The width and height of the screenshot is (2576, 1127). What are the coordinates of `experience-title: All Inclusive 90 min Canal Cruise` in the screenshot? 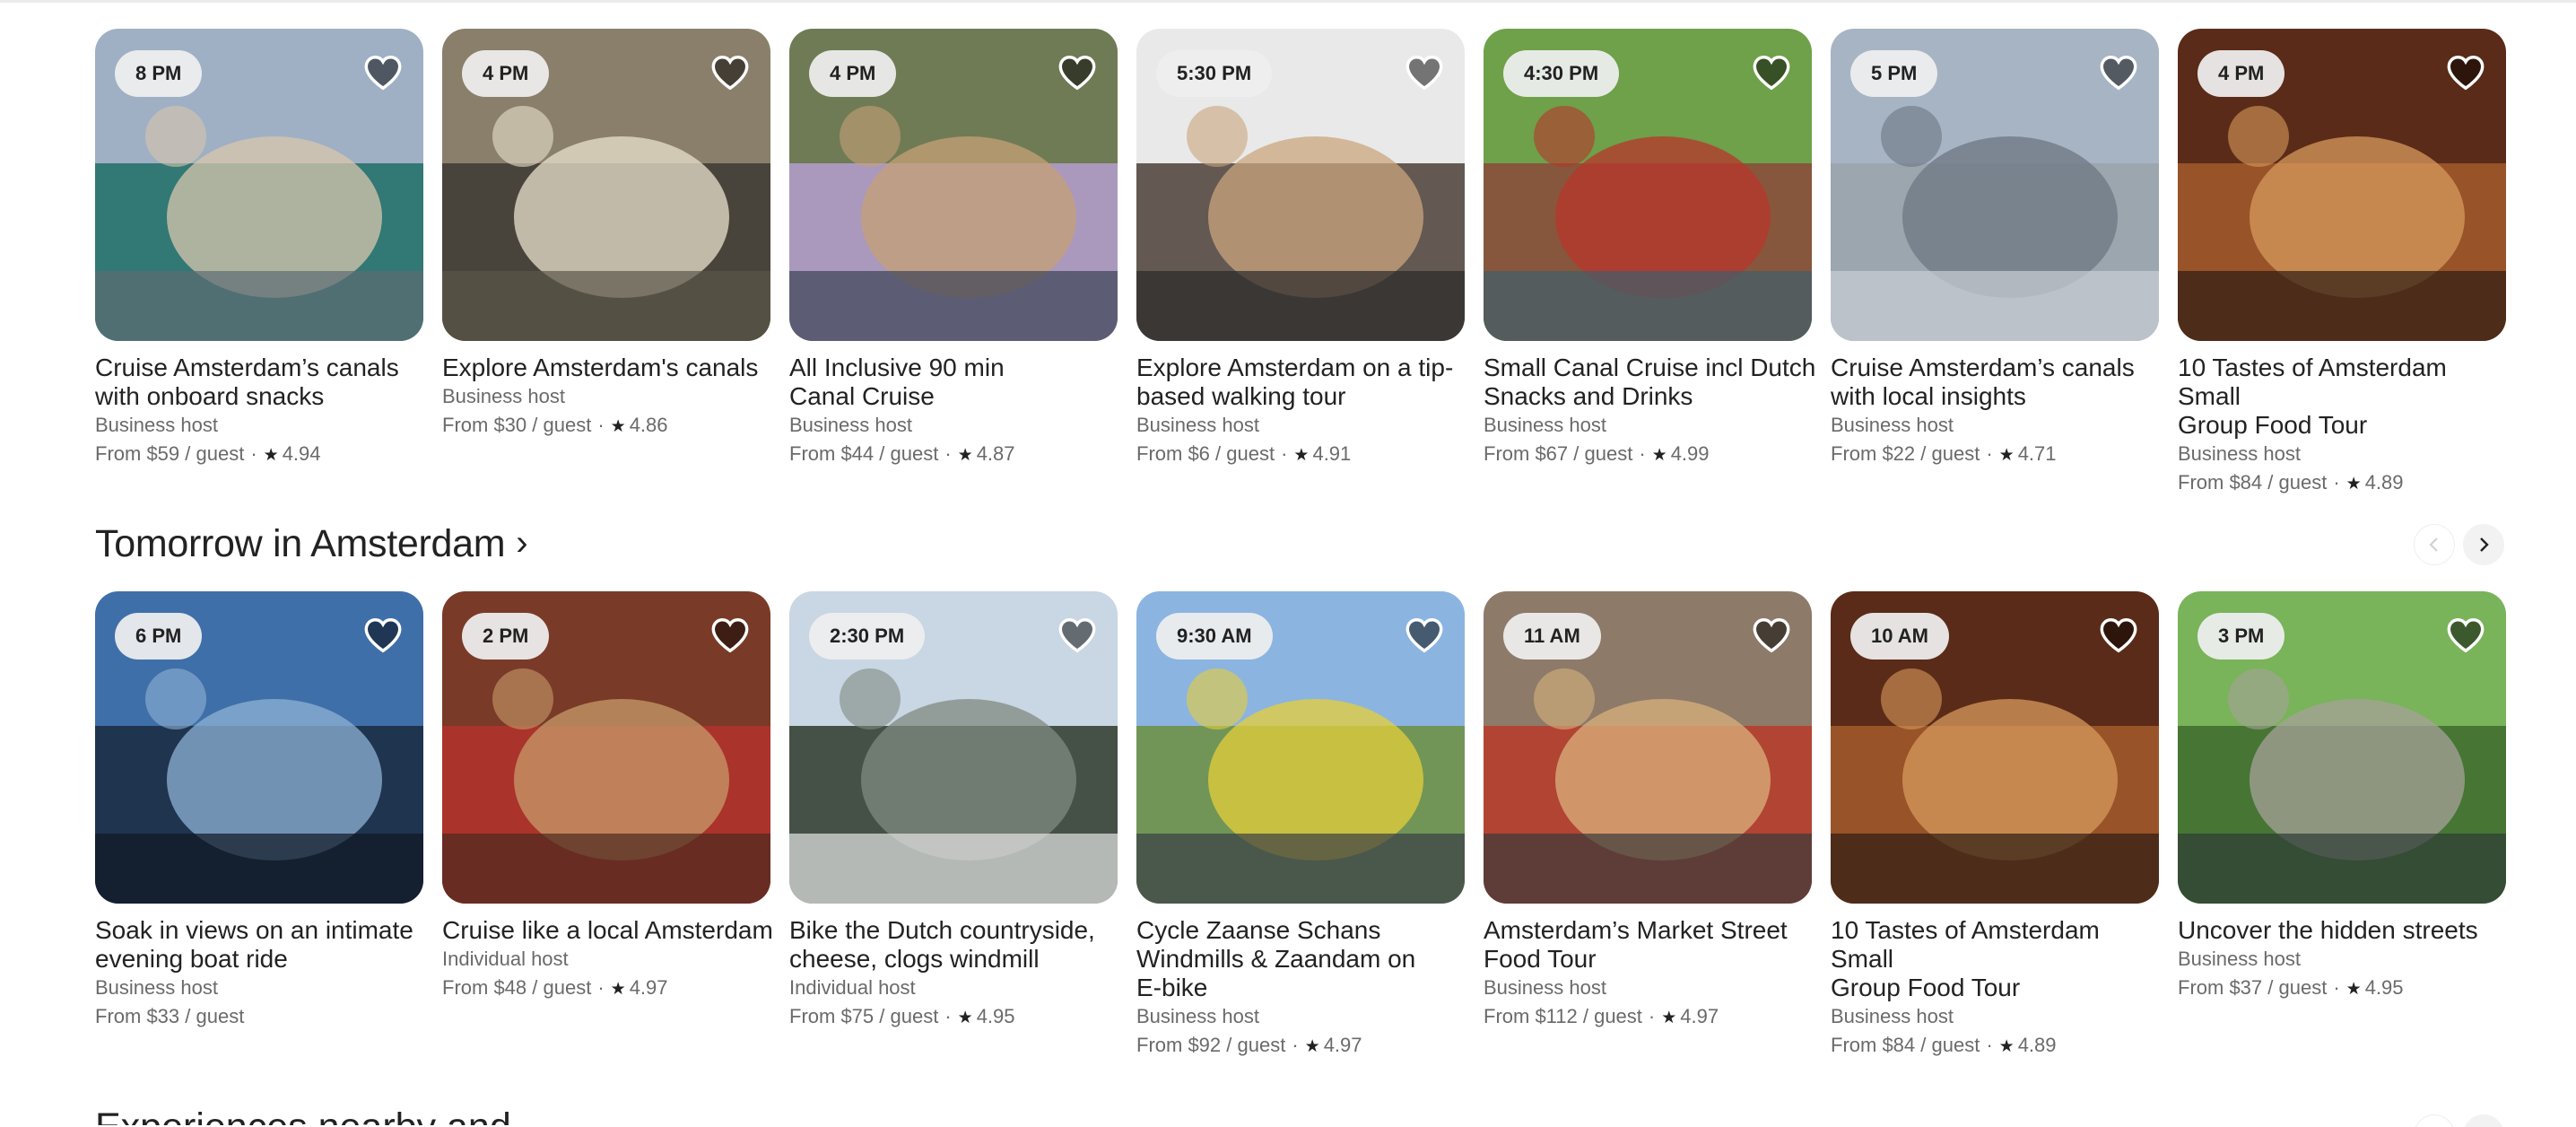 It's located at (956, 382).